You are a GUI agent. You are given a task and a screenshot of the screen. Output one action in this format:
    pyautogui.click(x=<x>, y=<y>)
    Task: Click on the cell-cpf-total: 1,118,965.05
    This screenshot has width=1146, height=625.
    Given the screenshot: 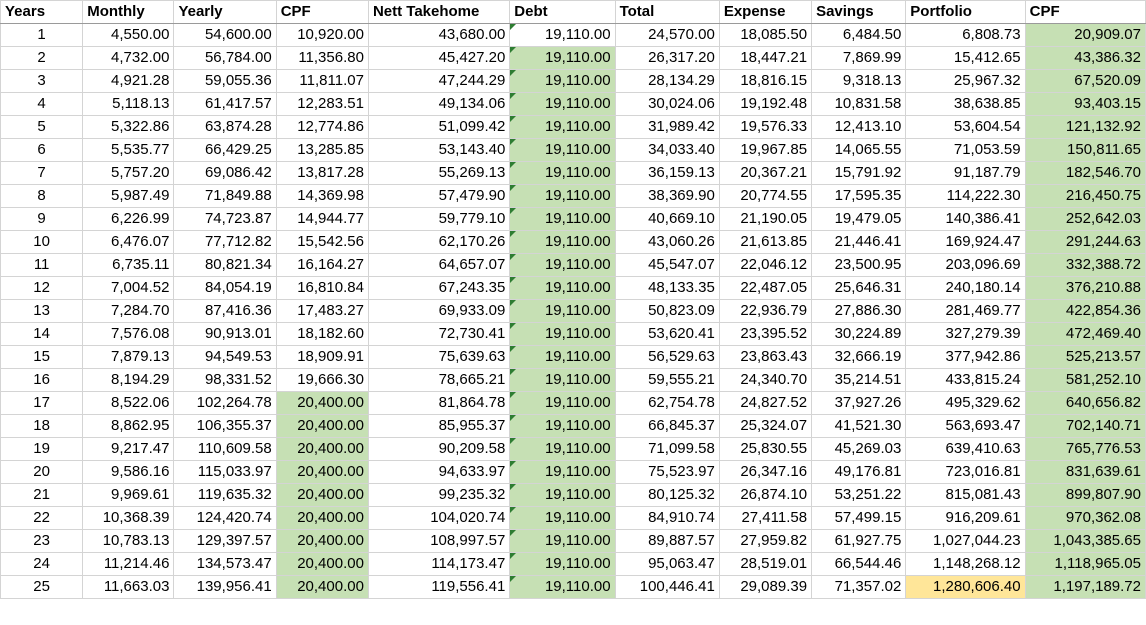 What is the action you would take?
    pyautogui.click(x=1085, y=564)
    